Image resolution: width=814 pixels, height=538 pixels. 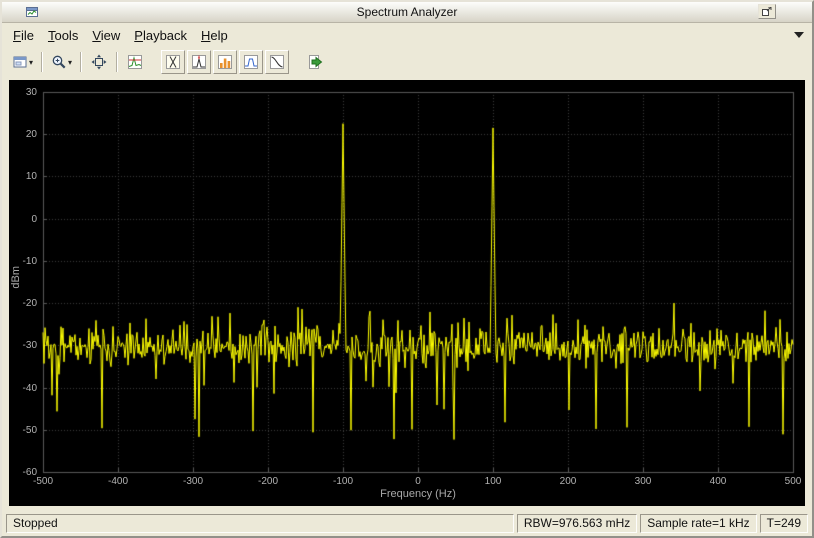 I want to click on step-forward-button, so click(x=315, y=62).